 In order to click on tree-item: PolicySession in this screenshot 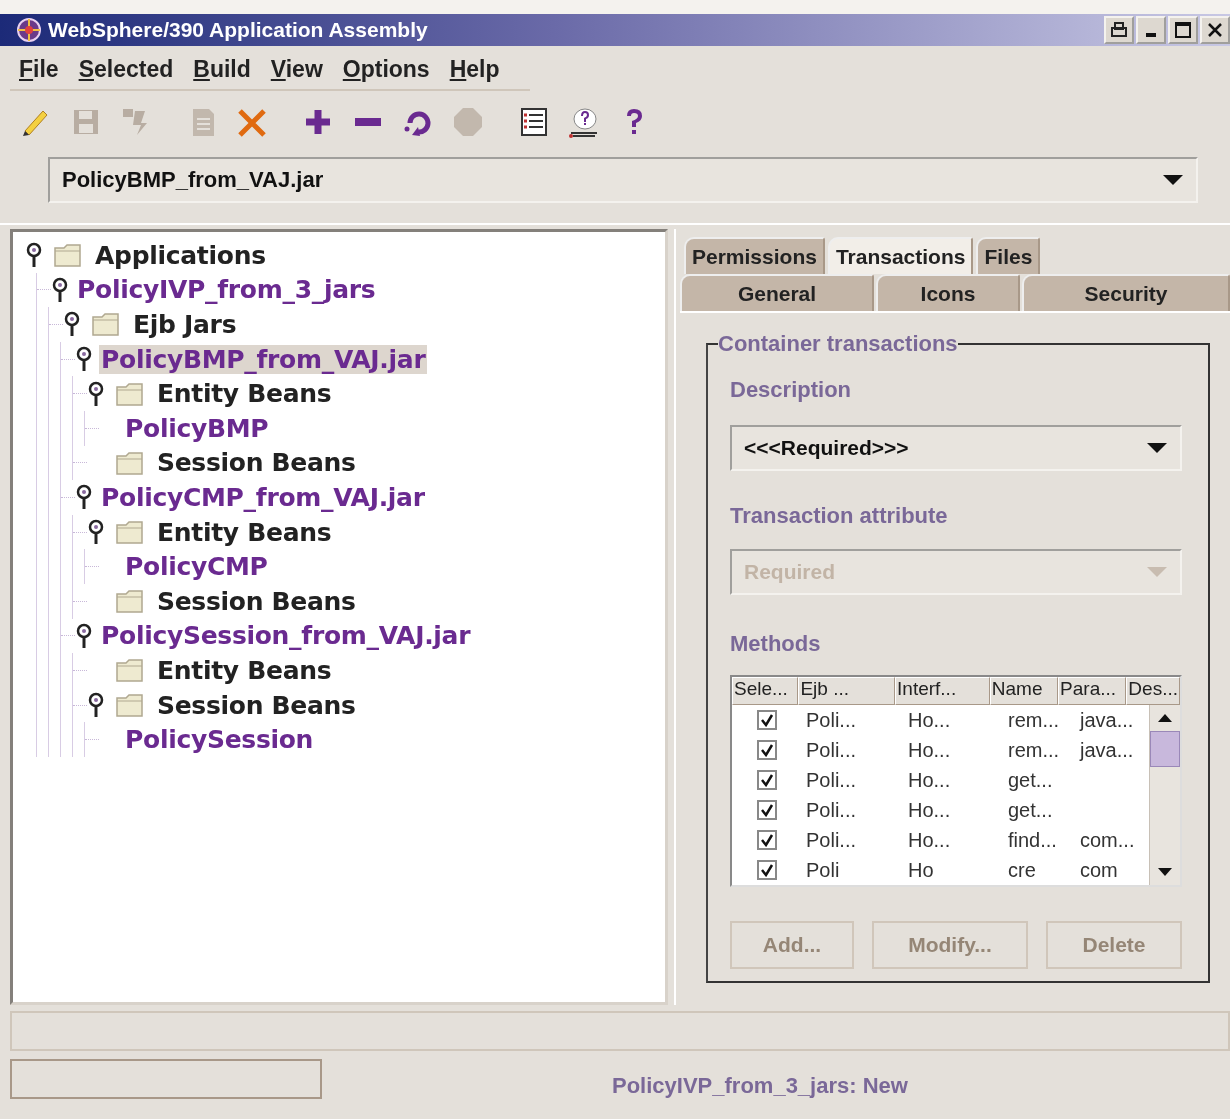, I will do `click(219, 740)`.